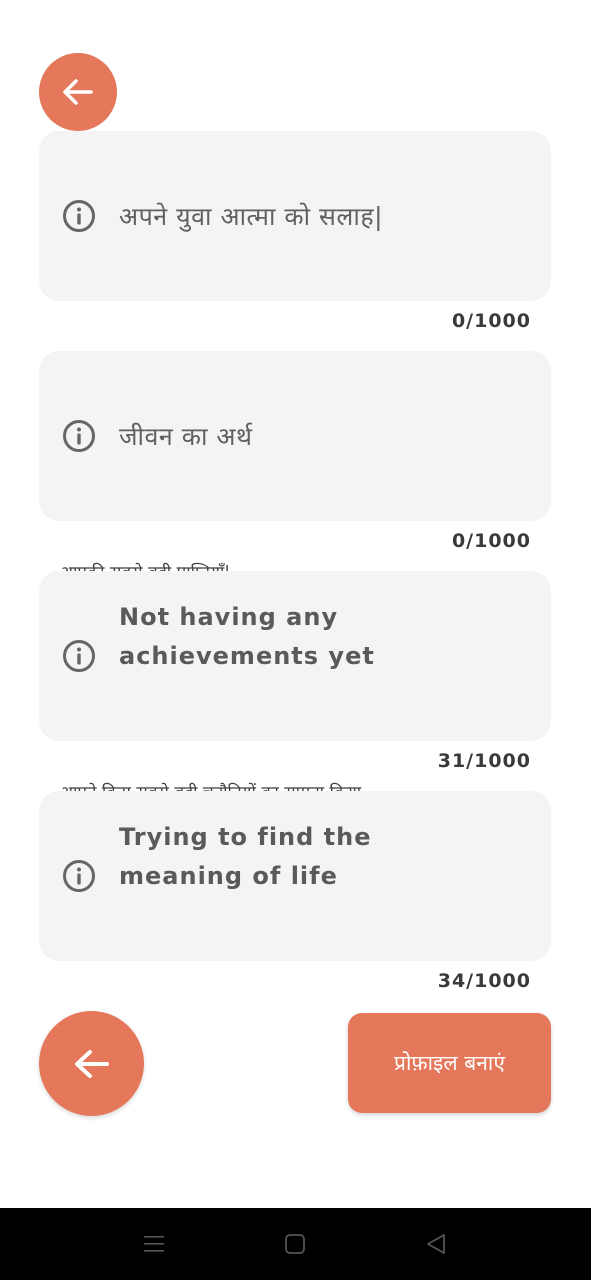 This screenshot has width=591, height=1280. I want to click on meaning-placeholder: जीवन का अर्थ, so click(186, 436).